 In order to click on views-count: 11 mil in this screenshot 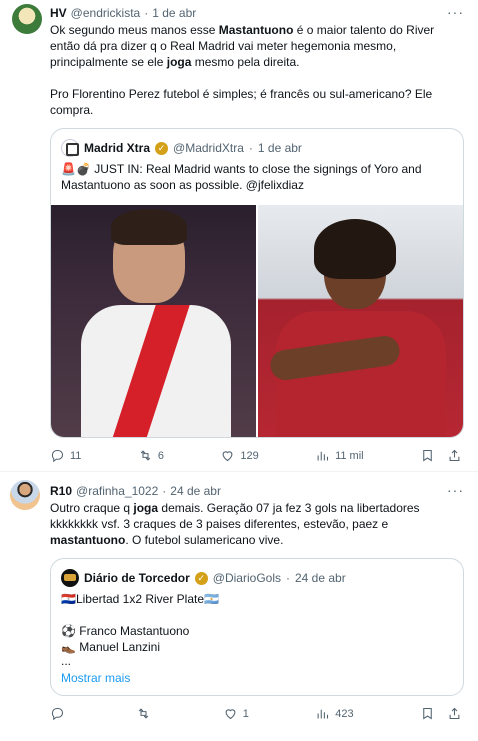, I will do `click(349, 455)`.